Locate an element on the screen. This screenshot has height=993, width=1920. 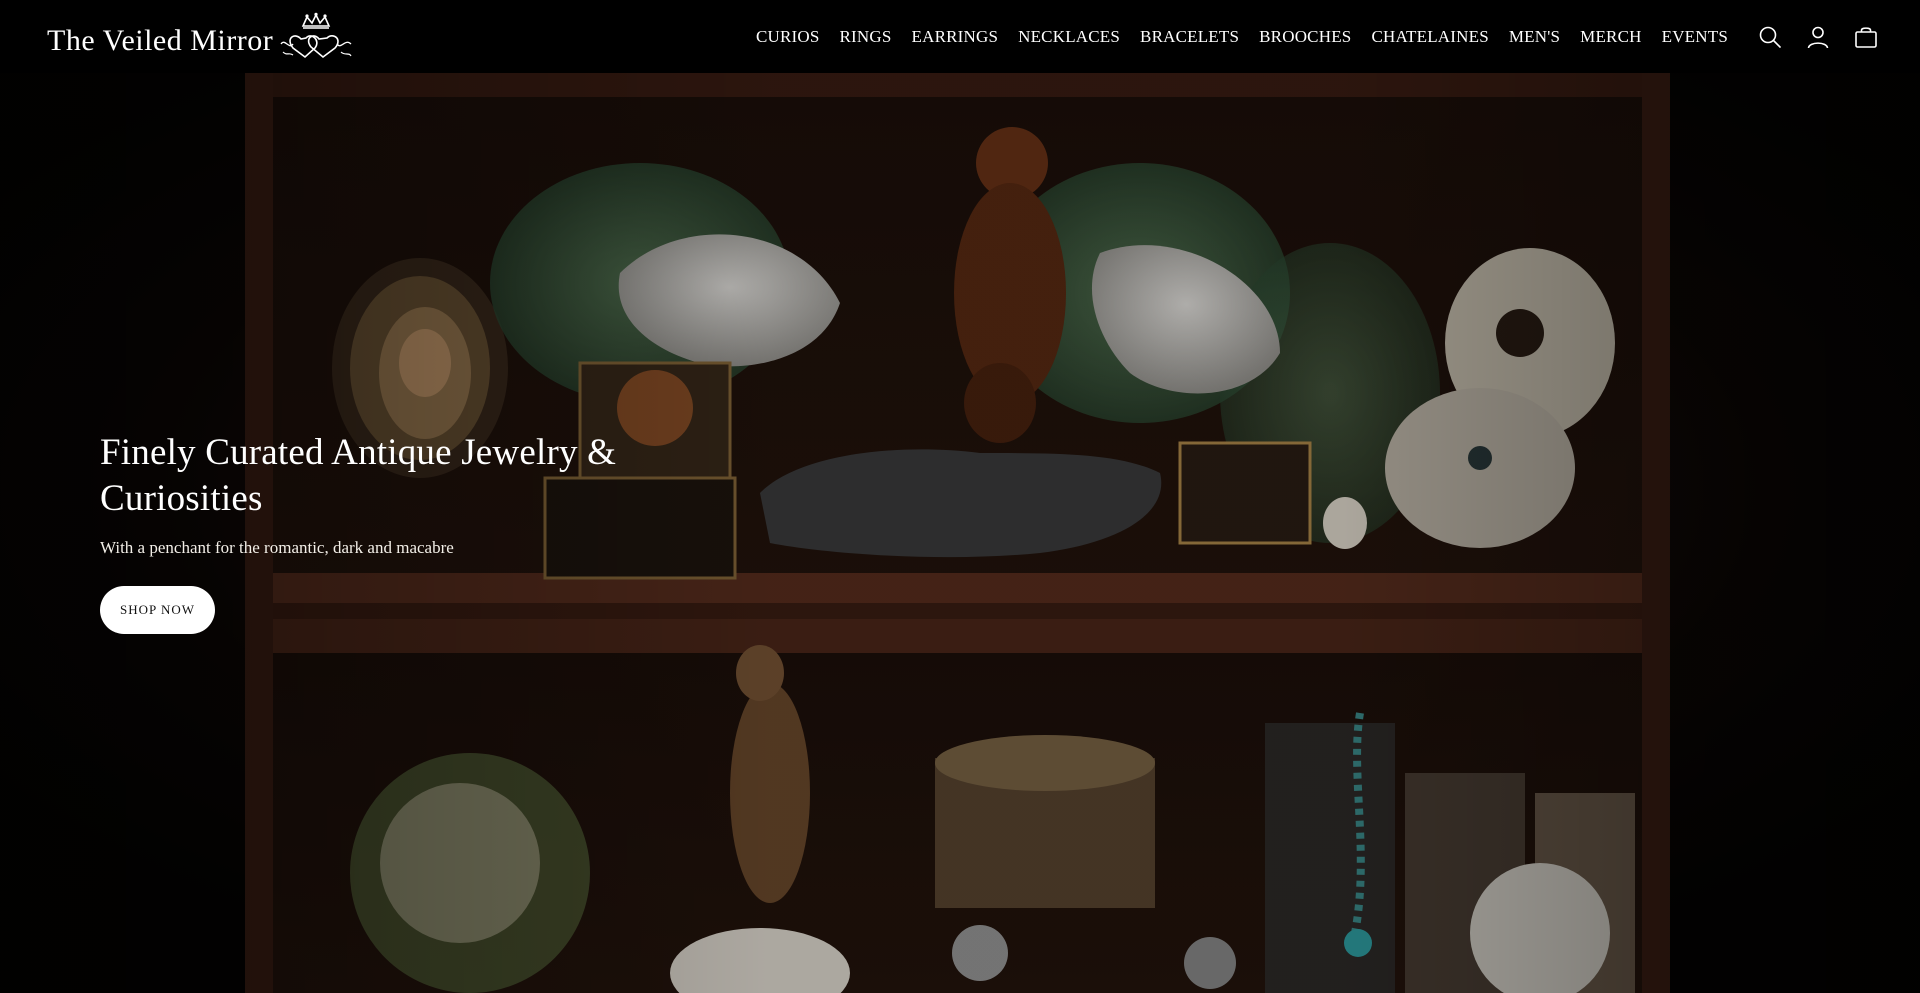
bag-icon is located at coordinates (1866, 37).